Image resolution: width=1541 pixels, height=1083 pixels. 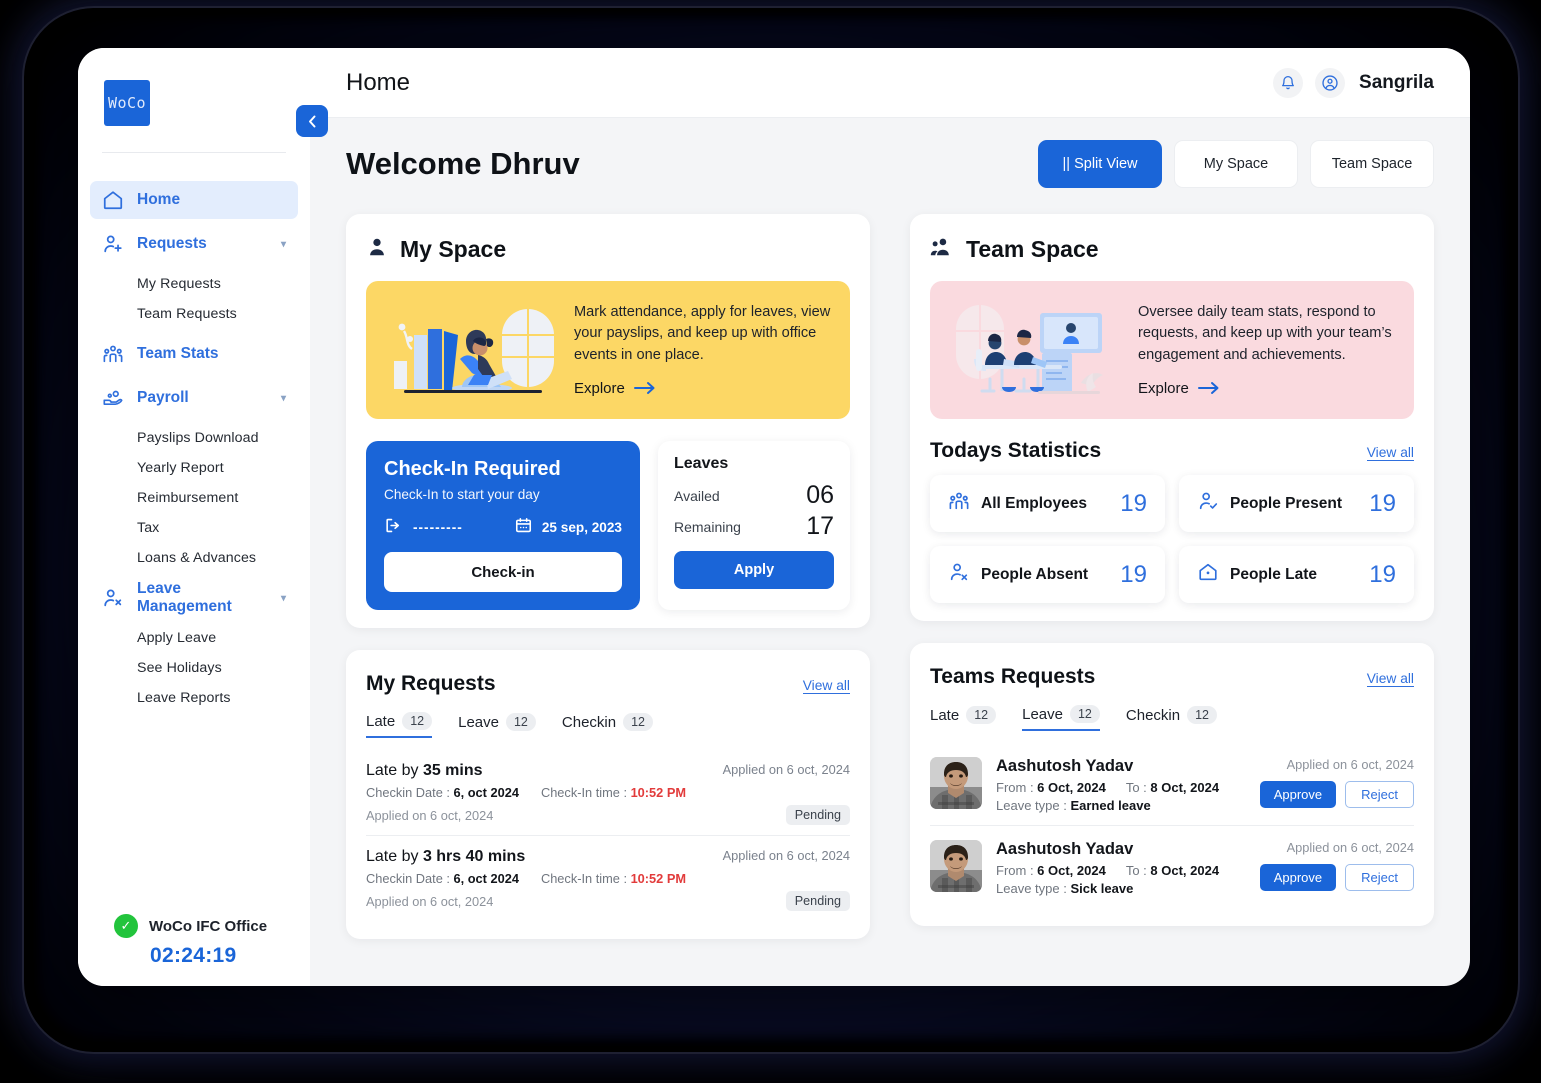 What do you see at coordinates (786, 855) in the screenshot?
I see `request-applied-top: Applied on 6 oct, 2024` at bounding box center [786, 855].